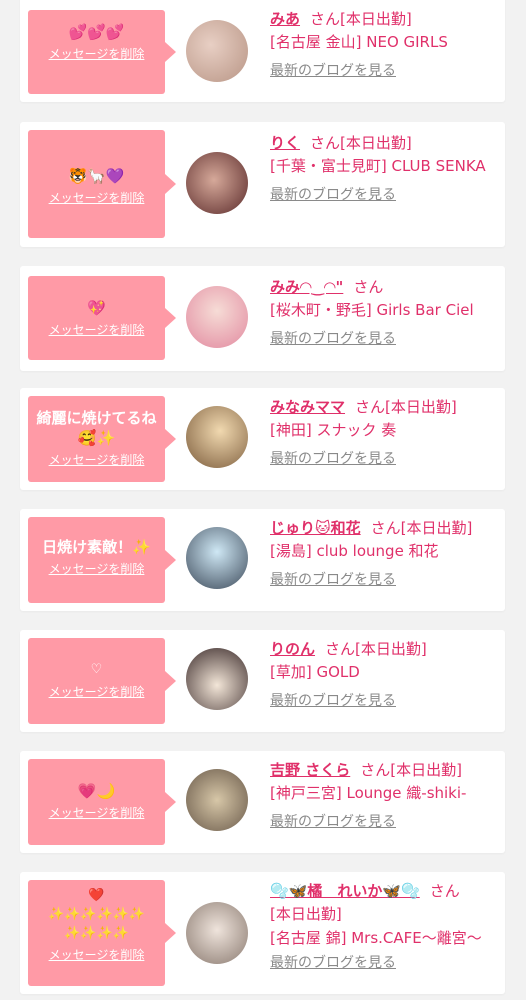 Image resolution: width=526 pixels, height=1000 pixels. What do you see at coordinates (310, 770) in the screenshot?
I see `cast-name-link: 吉野 さくら` at bounding box center [310, 770].